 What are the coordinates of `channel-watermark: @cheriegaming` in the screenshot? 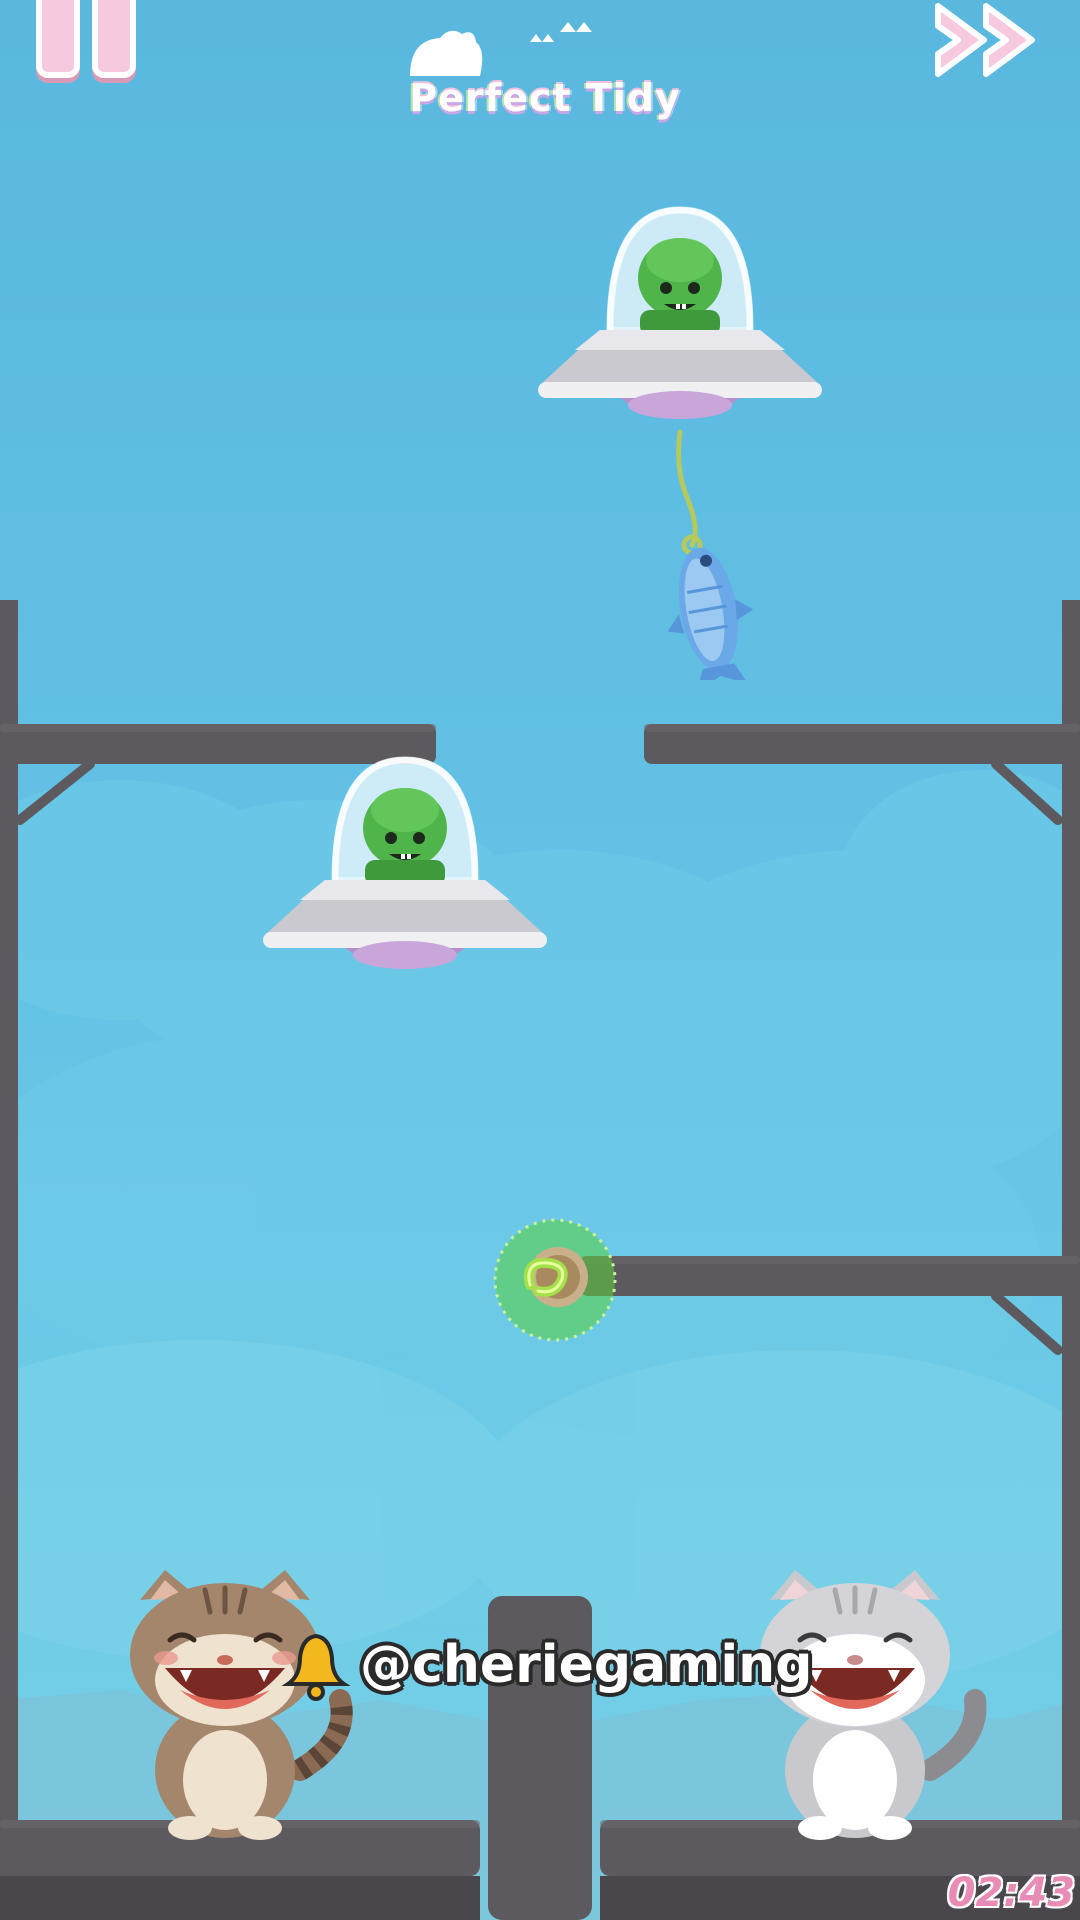 It's located at (560, 1665).